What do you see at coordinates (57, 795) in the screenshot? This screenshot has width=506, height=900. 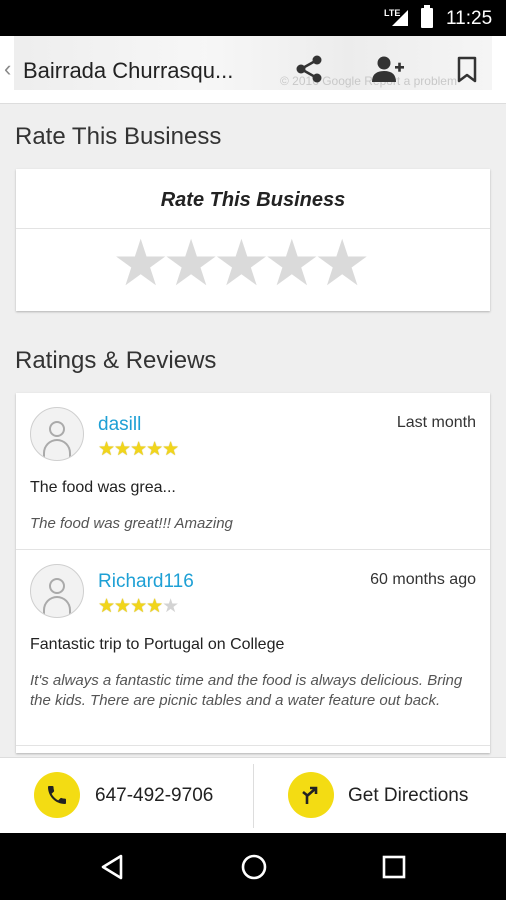 I see `phone-icon` at bounding box center [57, 795].